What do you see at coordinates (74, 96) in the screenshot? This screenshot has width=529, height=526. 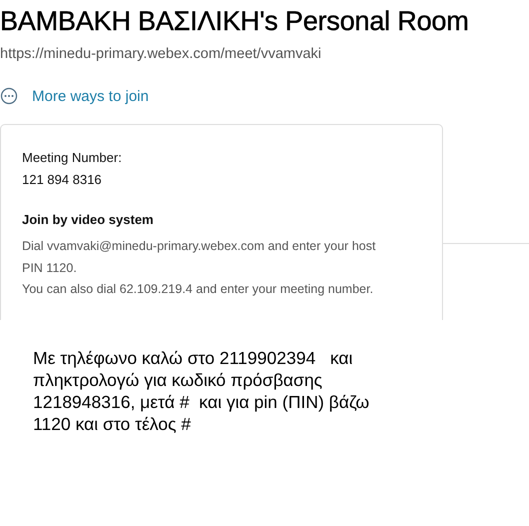 I see `more-ways-to-join-link: More ways to join` at bounding box center [74, 96].